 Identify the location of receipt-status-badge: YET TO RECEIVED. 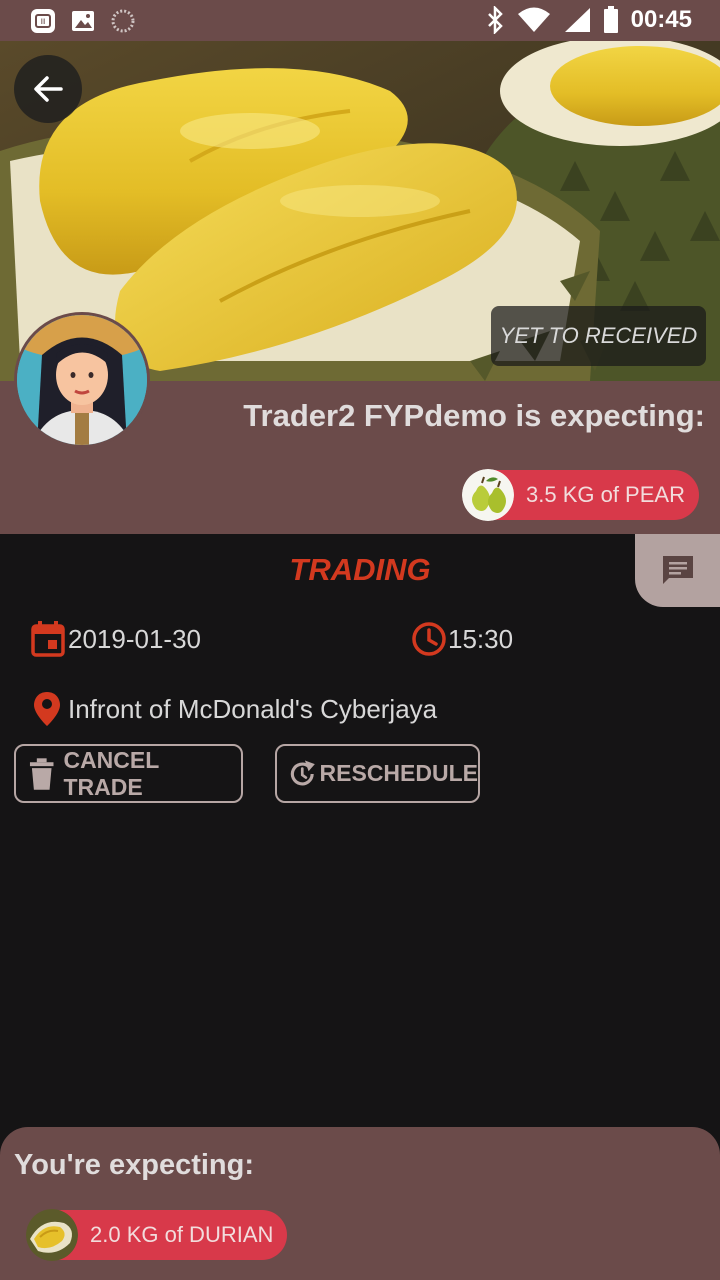
(598, 336).